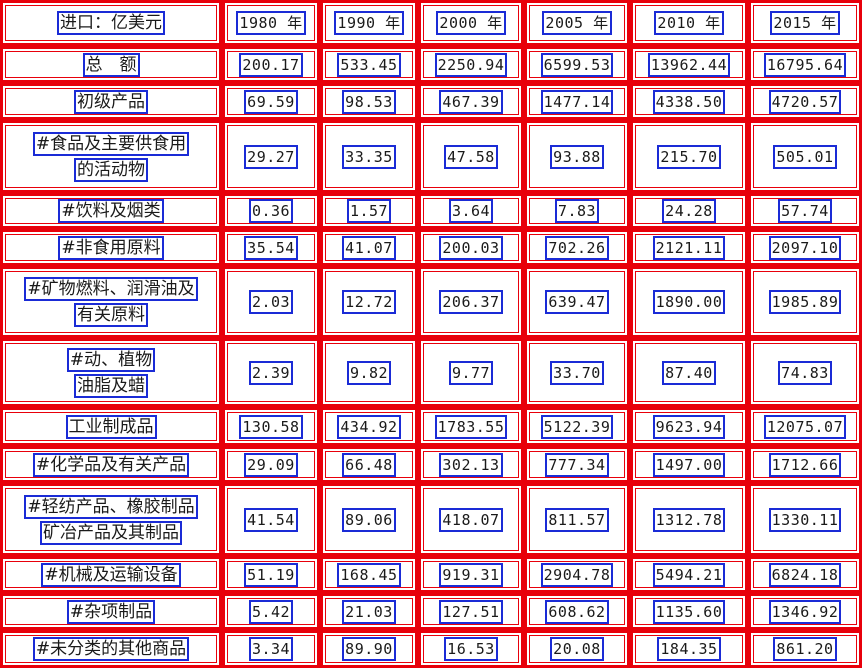 This screenshot has height=668, width=862. What do you see at coordinates (689, 519) in the screenshot?
I see `cell-value: 1312.78` at bounding box center [689, 519].